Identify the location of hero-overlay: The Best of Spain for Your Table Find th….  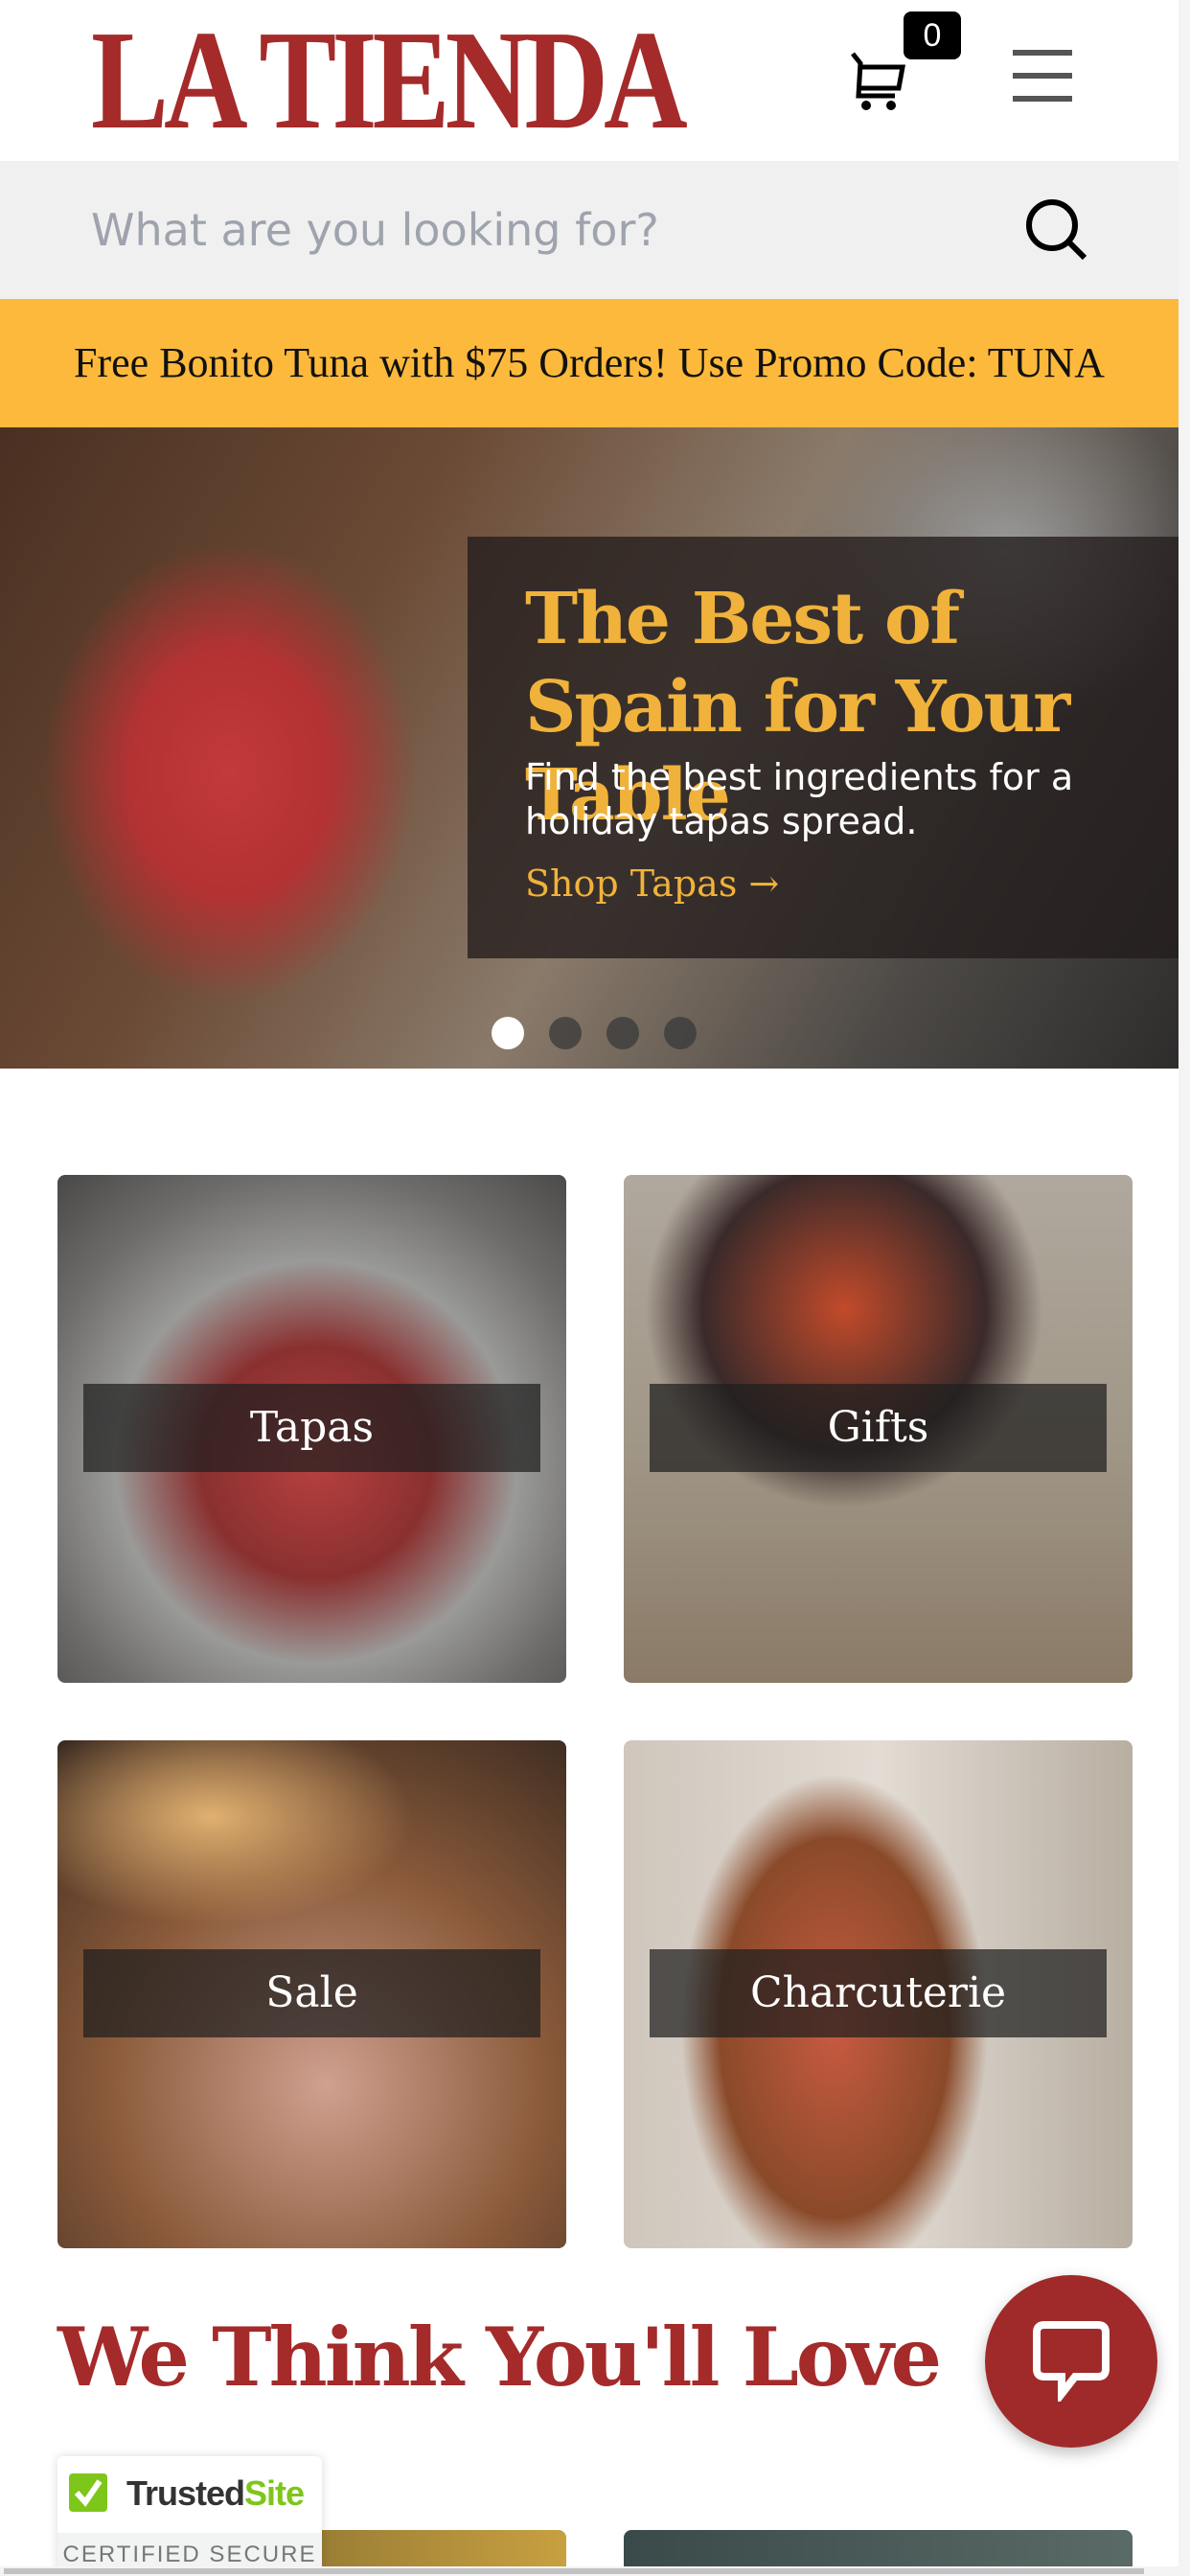
(824, 747).